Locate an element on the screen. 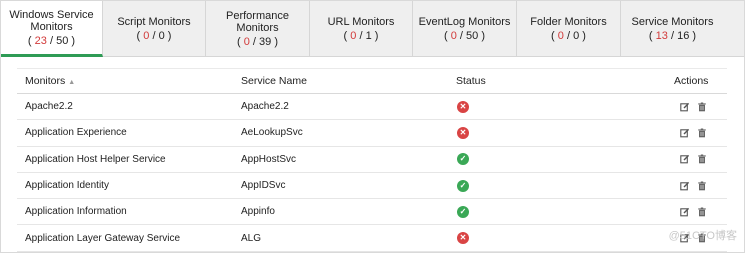 Image resolution: width=745 pixels, height=253 pixels. monitor-name: Application Host Helper Service is located at coordinates (95, 159).